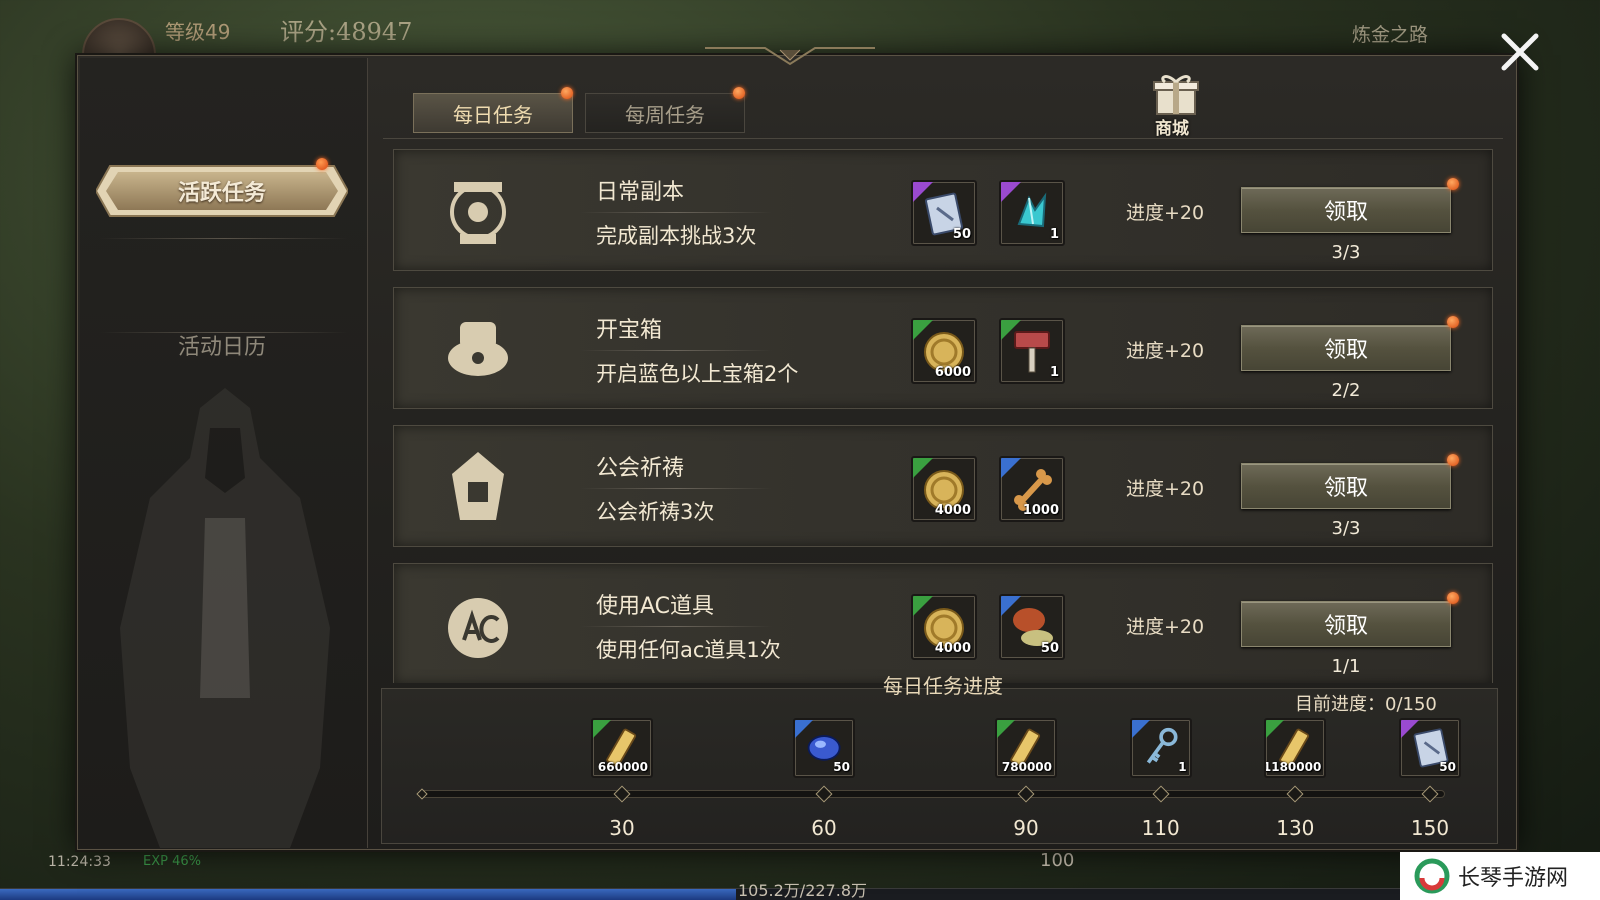 Image resolution: width=1600 pixels, height=900 pixels. I want to click on ac-item-emblem-icon, so click(478, 628).